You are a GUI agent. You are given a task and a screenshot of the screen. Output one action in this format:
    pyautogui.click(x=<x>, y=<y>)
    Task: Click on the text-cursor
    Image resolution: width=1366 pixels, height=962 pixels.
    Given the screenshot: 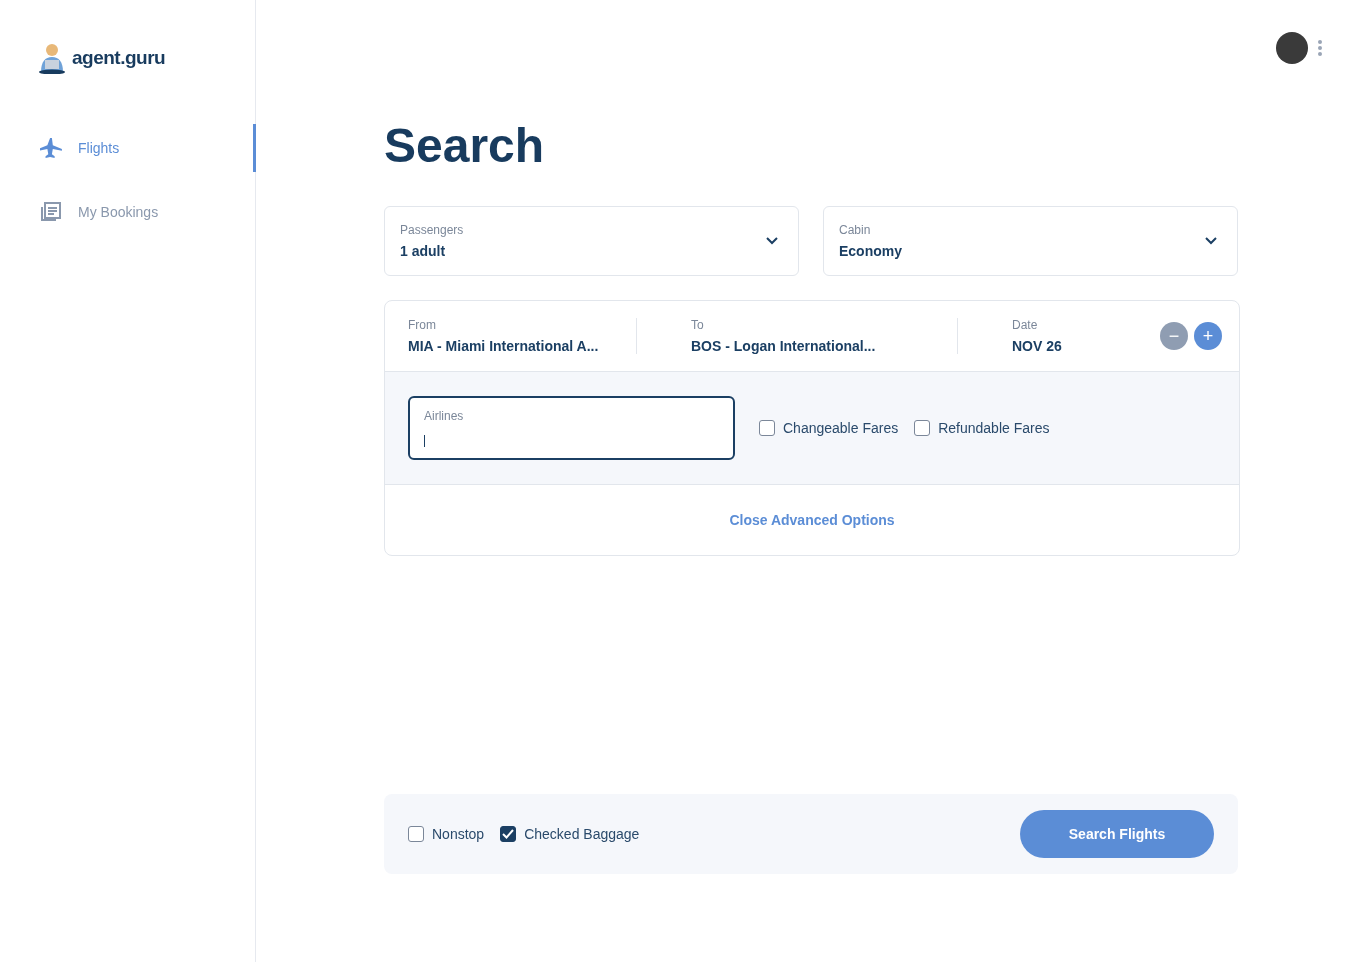 What is the action you would take?
    pyautogui.click(x=424, y=441)
    